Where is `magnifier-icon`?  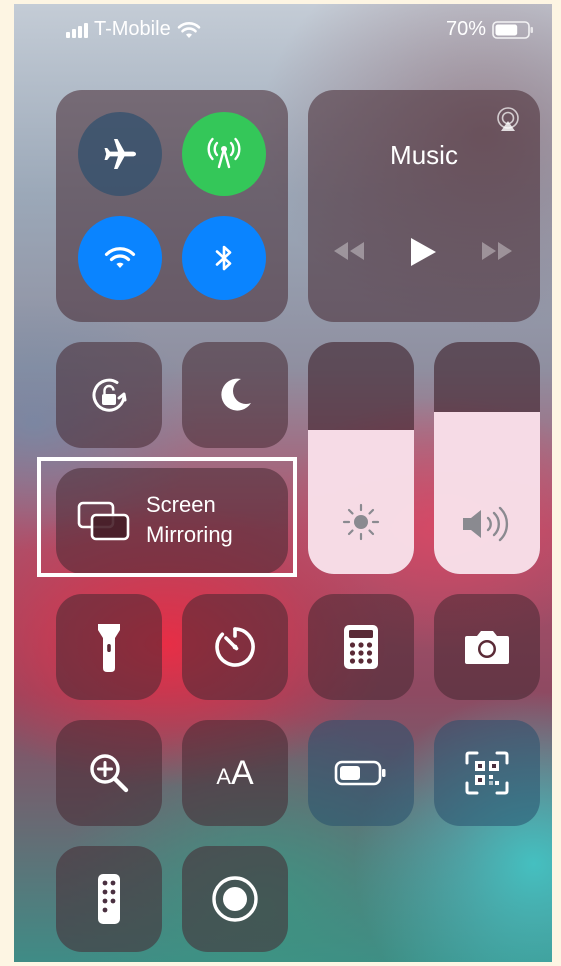
magnifier-icon is located at coordinates (109, 773).